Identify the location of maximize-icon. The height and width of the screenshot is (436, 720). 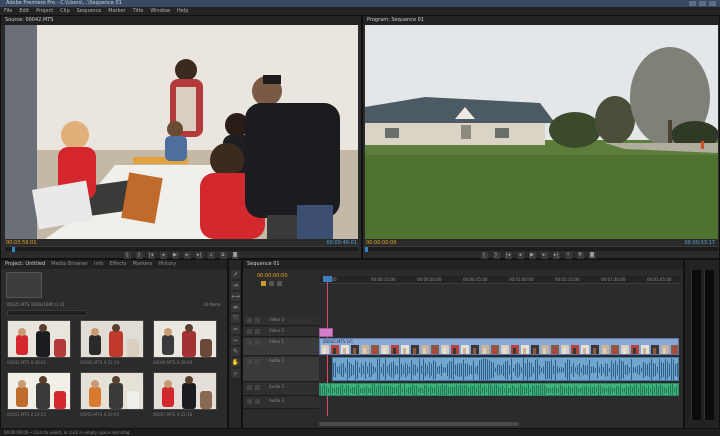
(702, 3).